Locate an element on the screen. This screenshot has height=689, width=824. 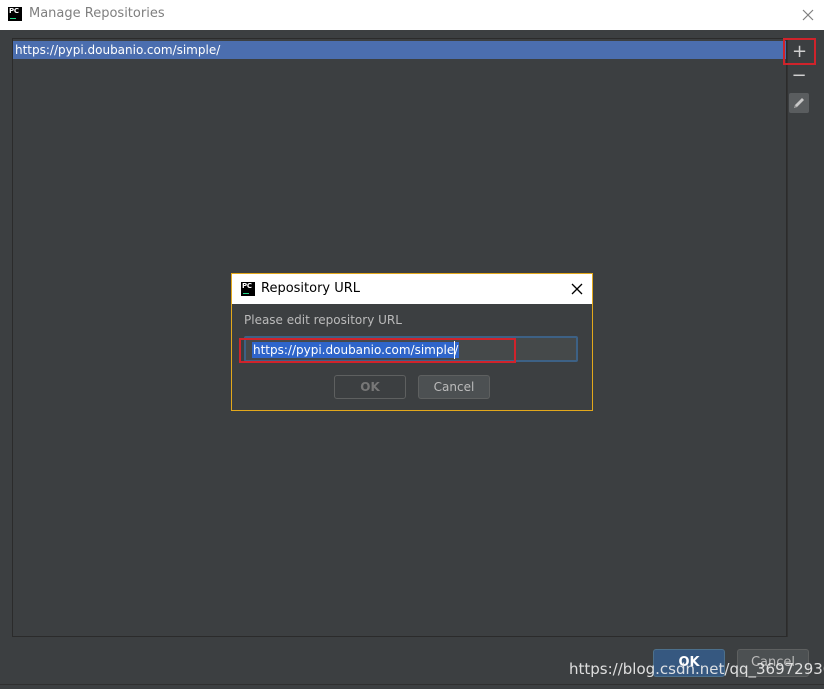
window-titlebar: PC Manage Repositories is located at coordinates (412, 15).